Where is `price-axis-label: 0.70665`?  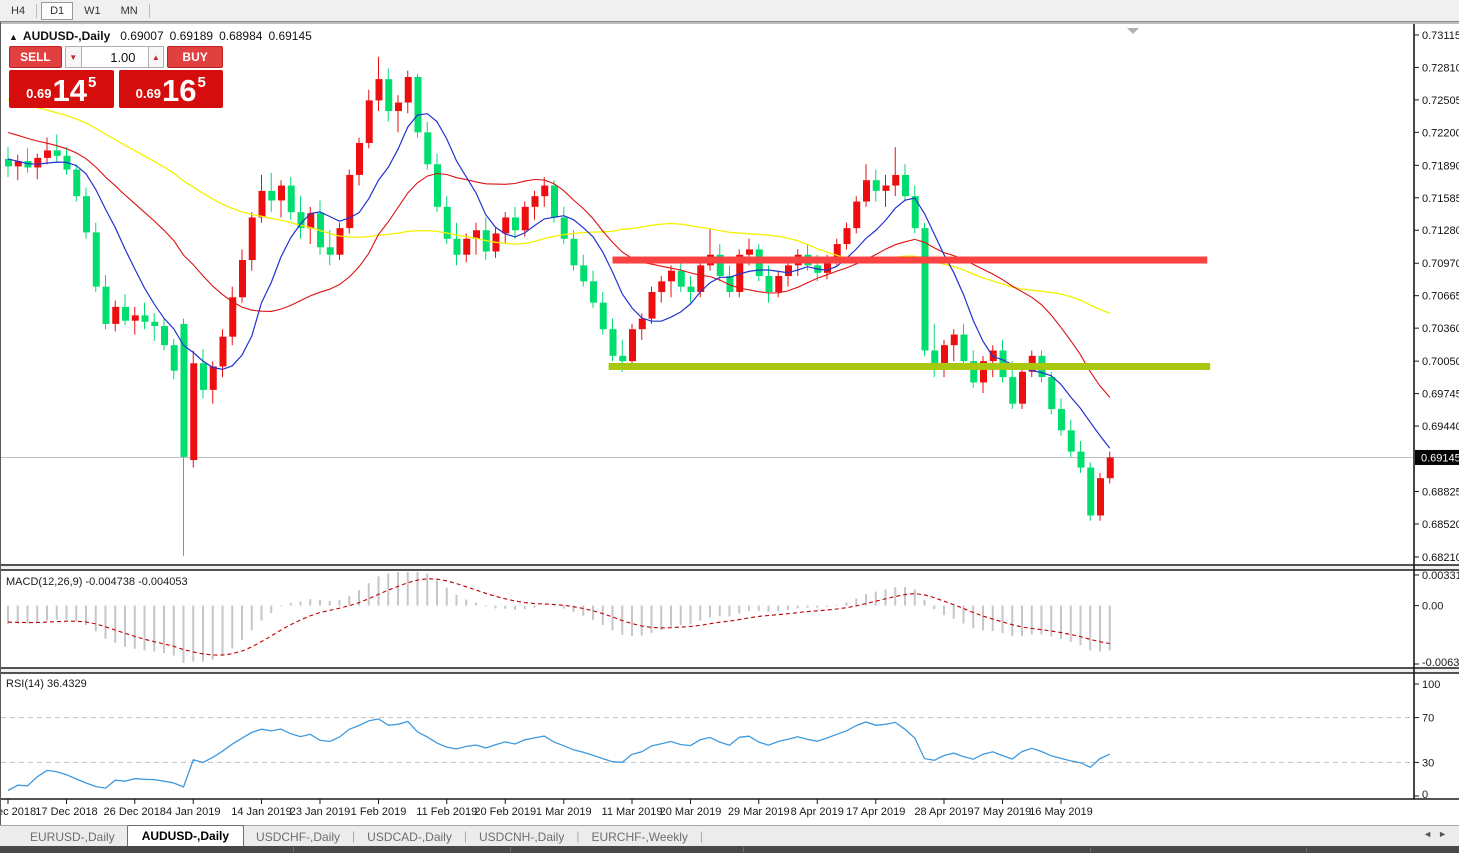
price-axis-label: 0.70665 is located at coordinates (1440, 297).